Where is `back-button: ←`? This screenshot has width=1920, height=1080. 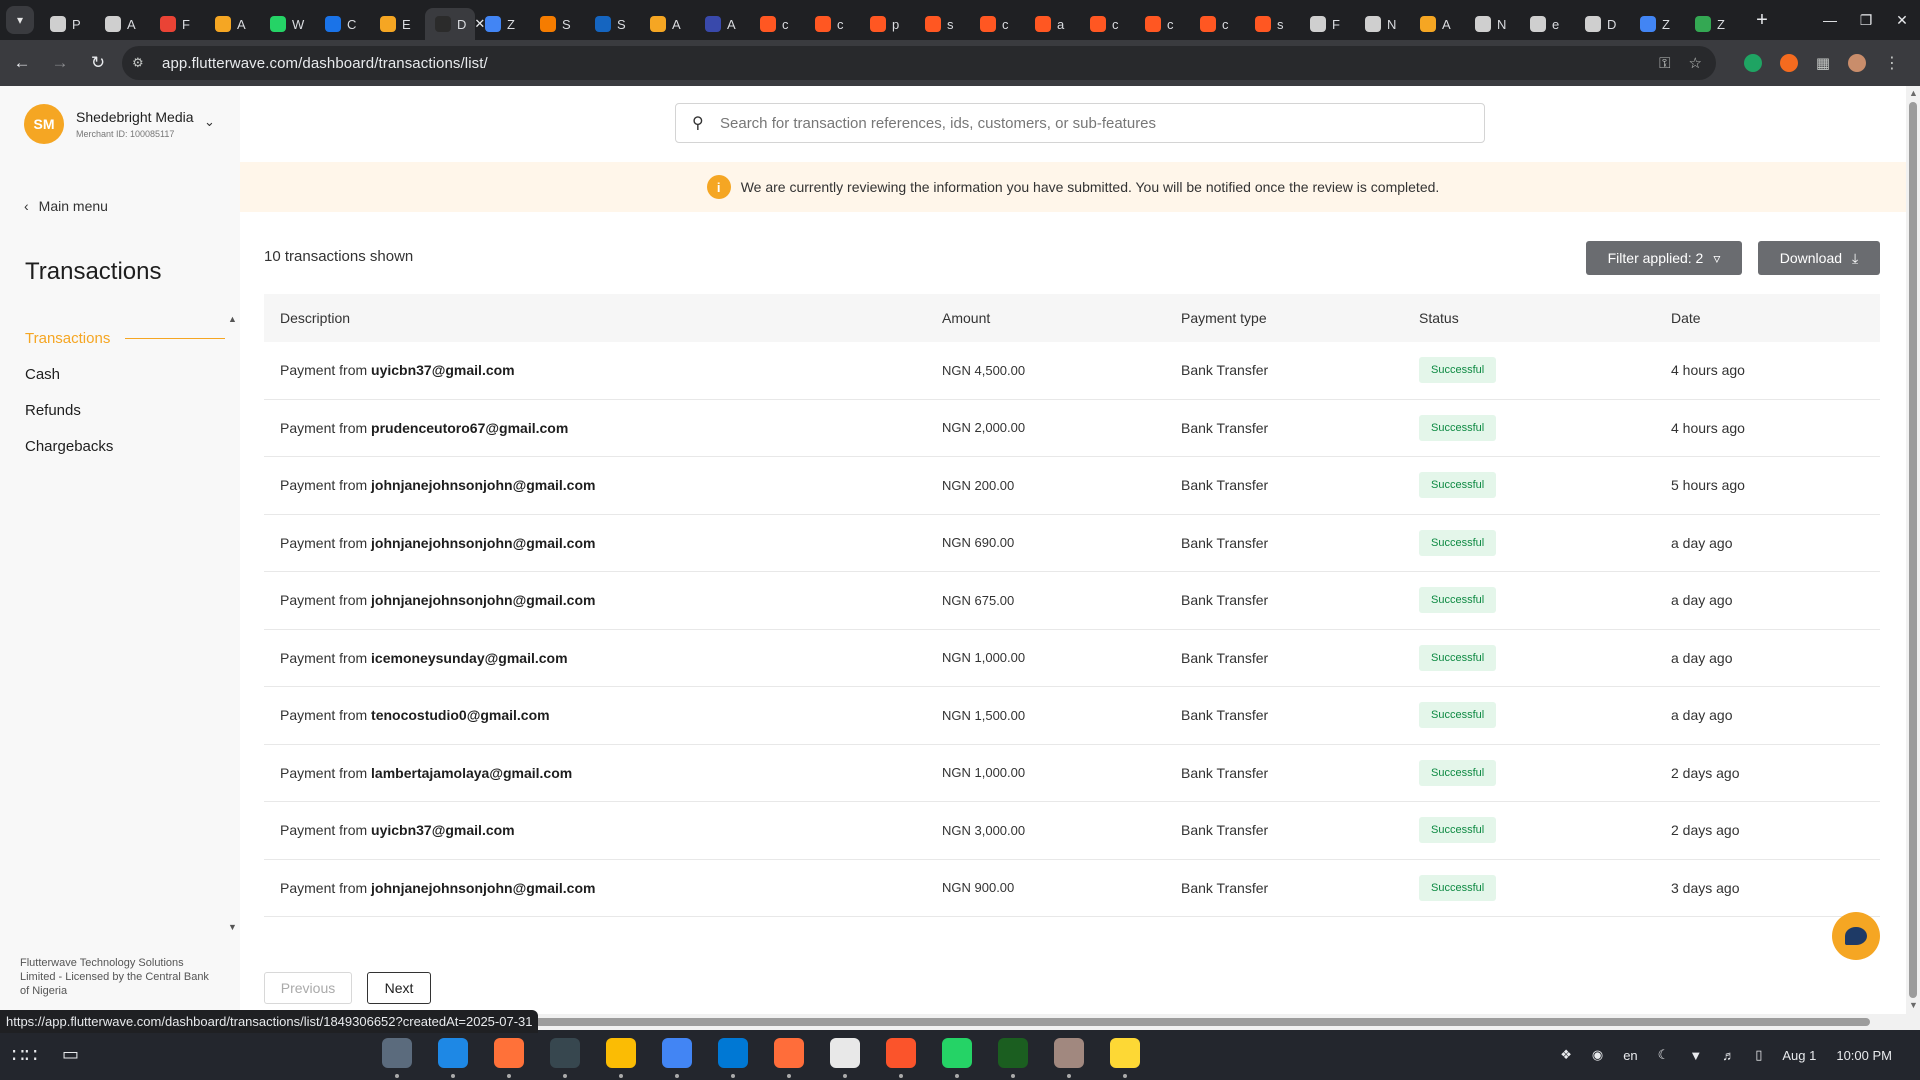
back-button: ← is located at coordinates (22, 63).